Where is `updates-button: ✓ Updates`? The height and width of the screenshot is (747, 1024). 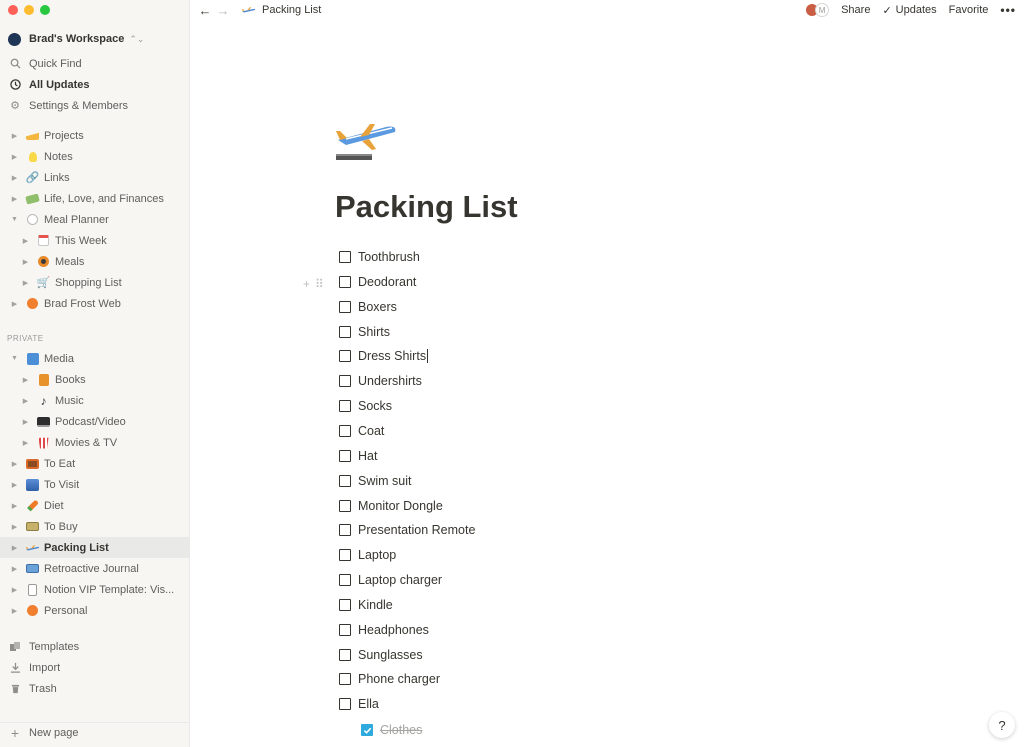 updates-button: ✓ Updates is located at coordinates (909, 10).